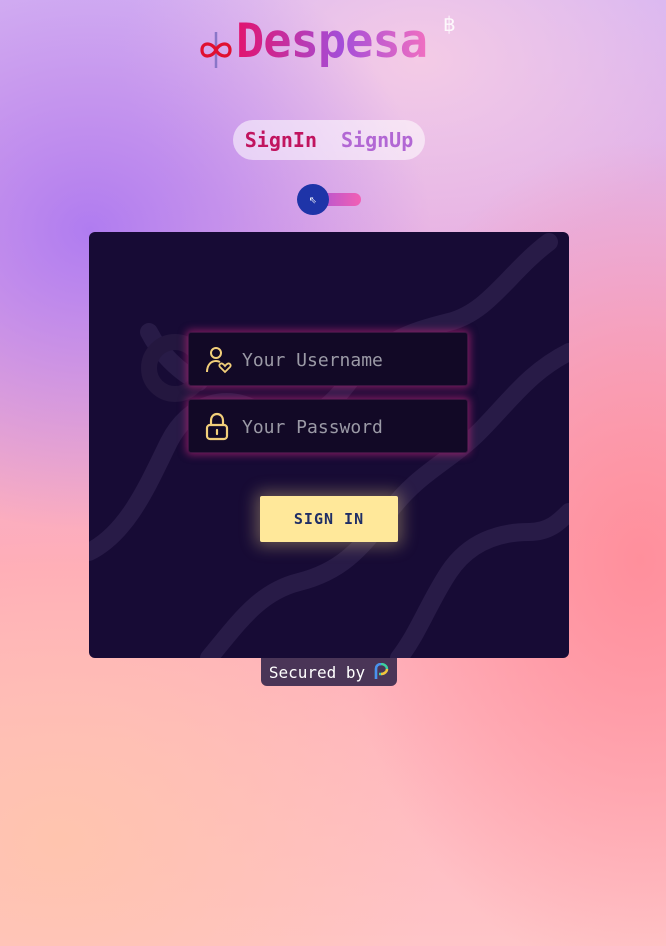 The height and width of the screenshot is (946, 666). Describe the element at coordinates (381, 671) in the screenshot. I see `passage-logo-icon` at that location.